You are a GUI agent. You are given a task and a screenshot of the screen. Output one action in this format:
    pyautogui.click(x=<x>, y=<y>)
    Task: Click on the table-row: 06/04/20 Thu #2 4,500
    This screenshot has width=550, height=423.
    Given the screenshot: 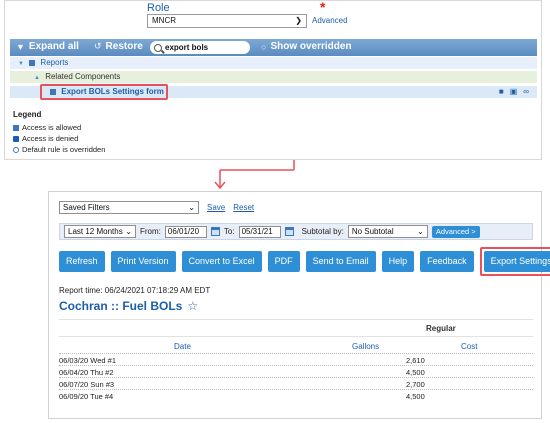 What is the action you would take?
    pyautogui.click(x=296, y=371)
    